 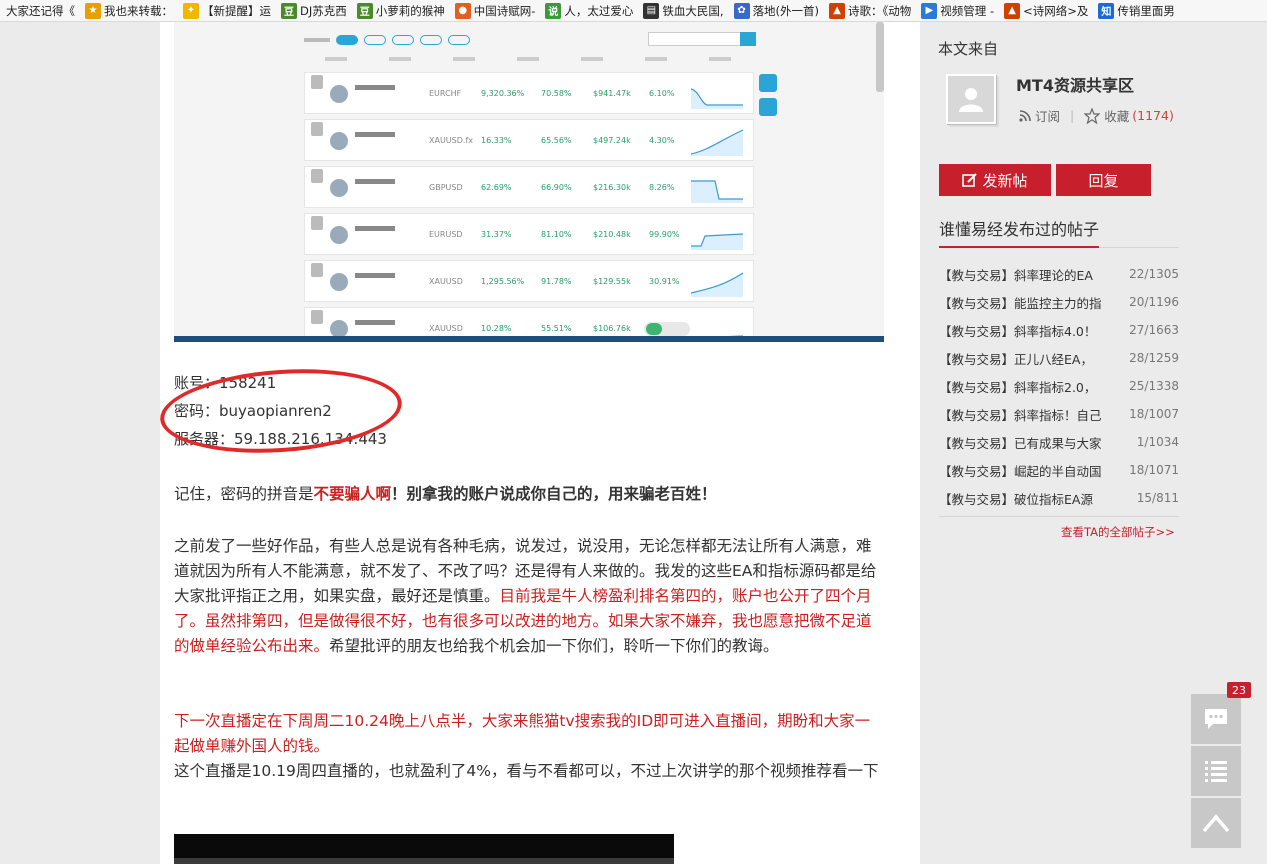 I want to click on bookmark-item: ▲ <诗网络>及, so click(x=1046, y=10).